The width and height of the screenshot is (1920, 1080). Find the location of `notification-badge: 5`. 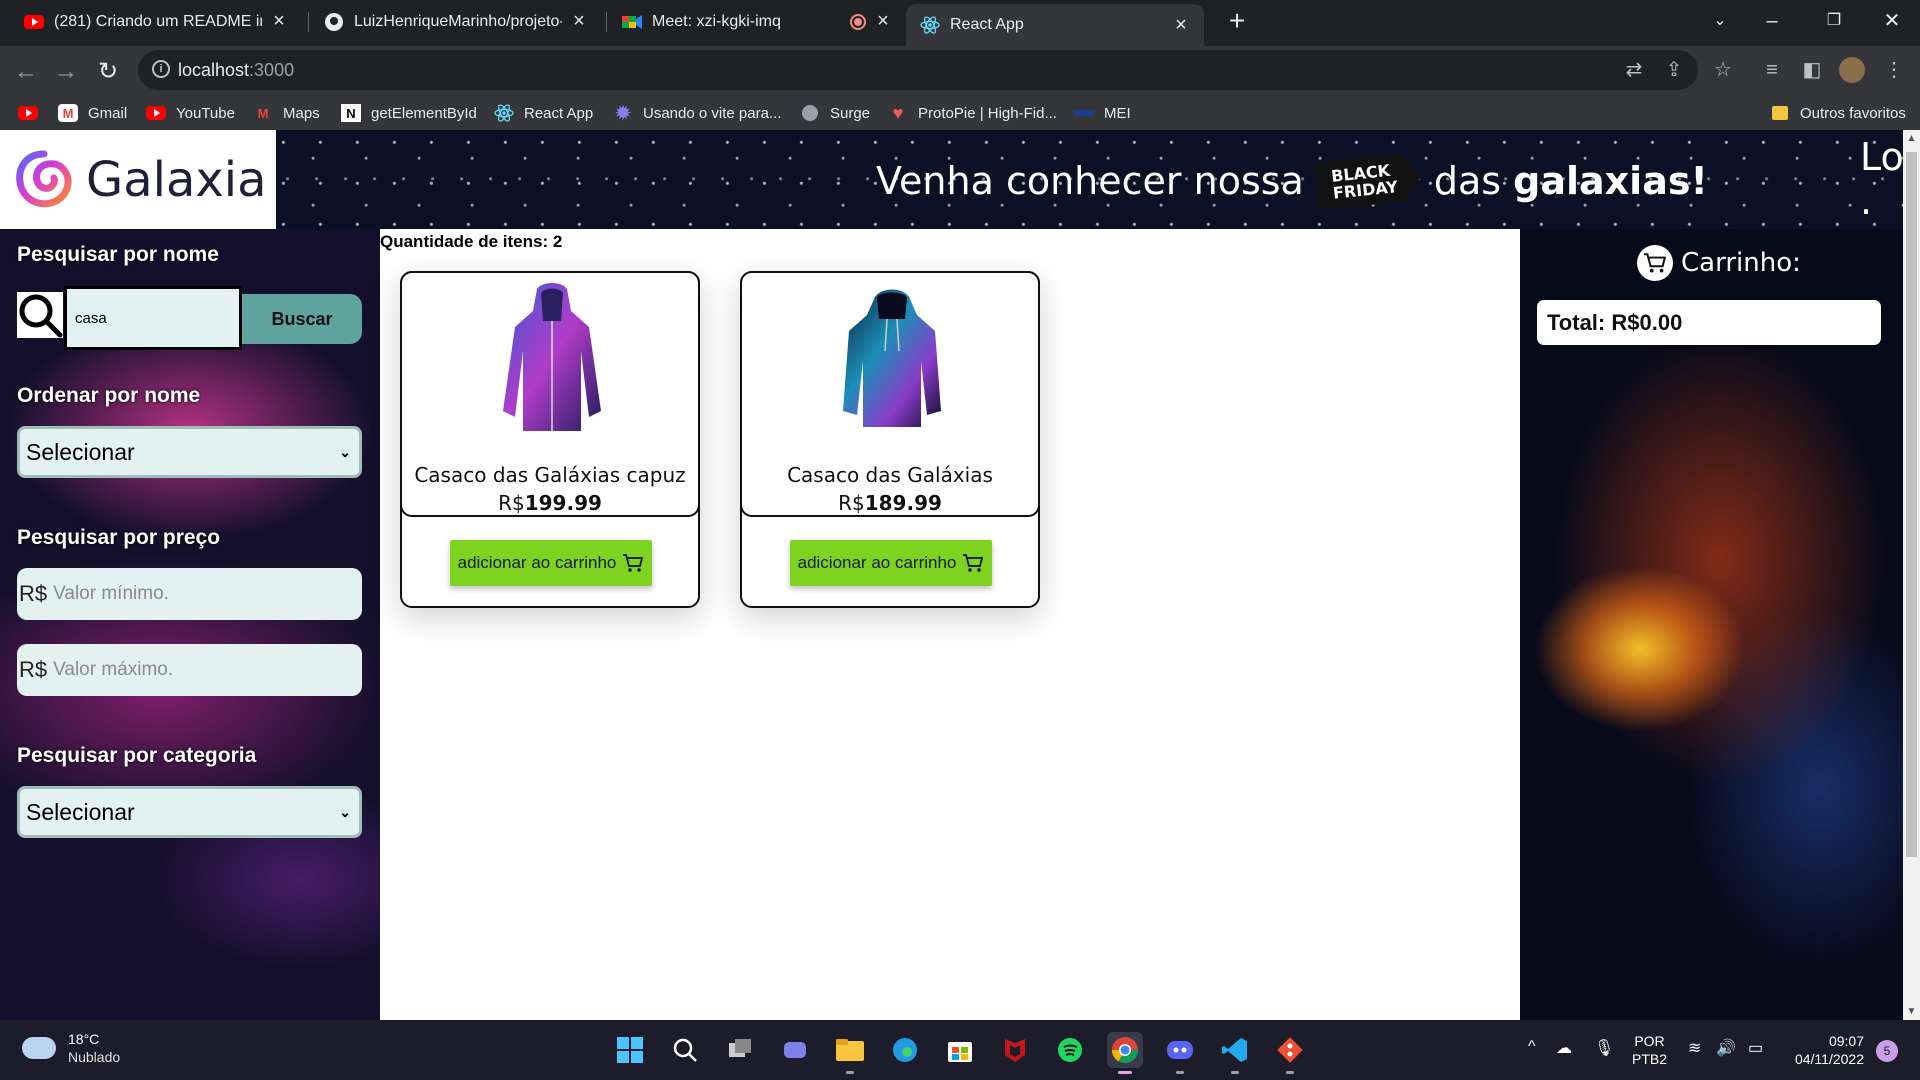

notification-badge: 5 is located at coordinates (1887, 1051).